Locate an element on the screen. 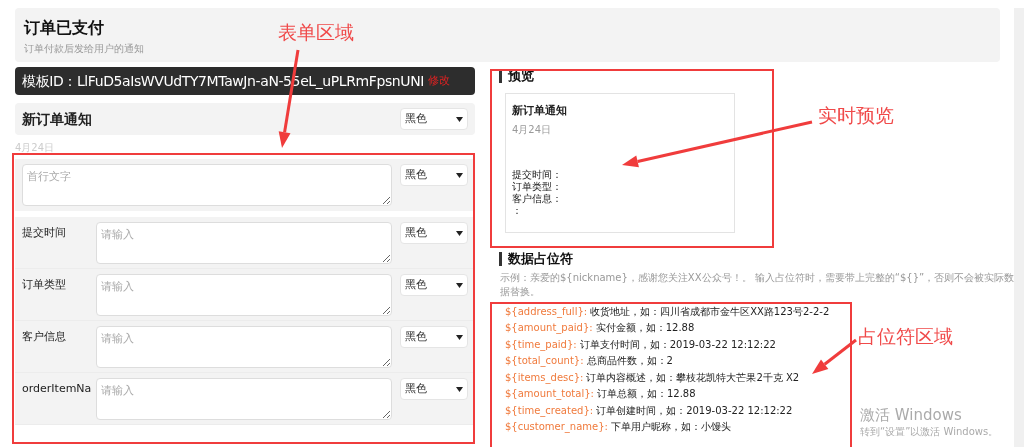 This screenshot has width=1024, height=447. notification-title: 新订单通知 is located at coordinates (57, 119).